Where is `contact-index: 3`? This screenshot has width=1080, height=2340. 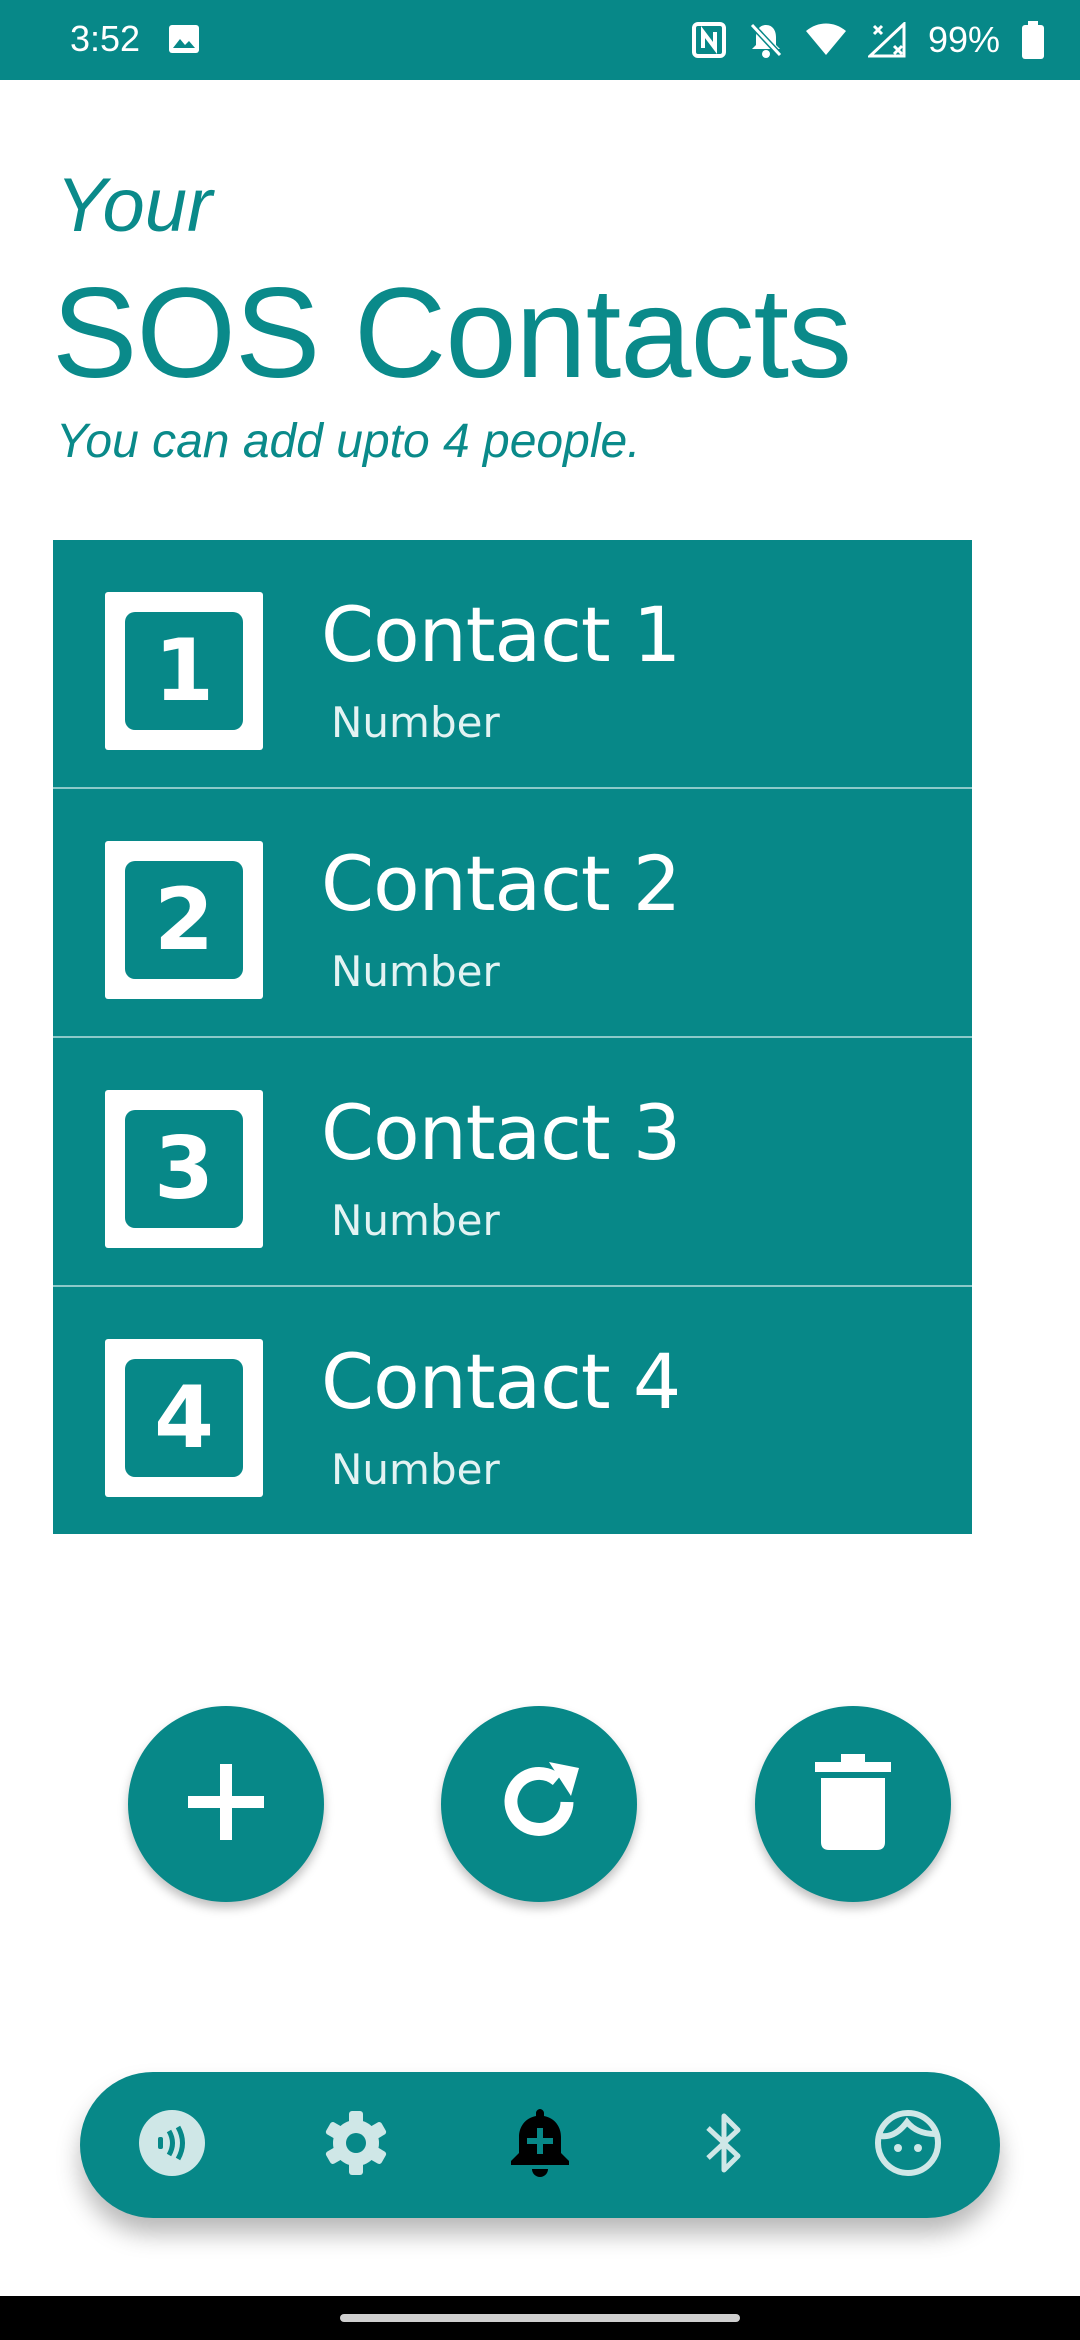
contact-index: 3 is located at coordinates (184, 1169).